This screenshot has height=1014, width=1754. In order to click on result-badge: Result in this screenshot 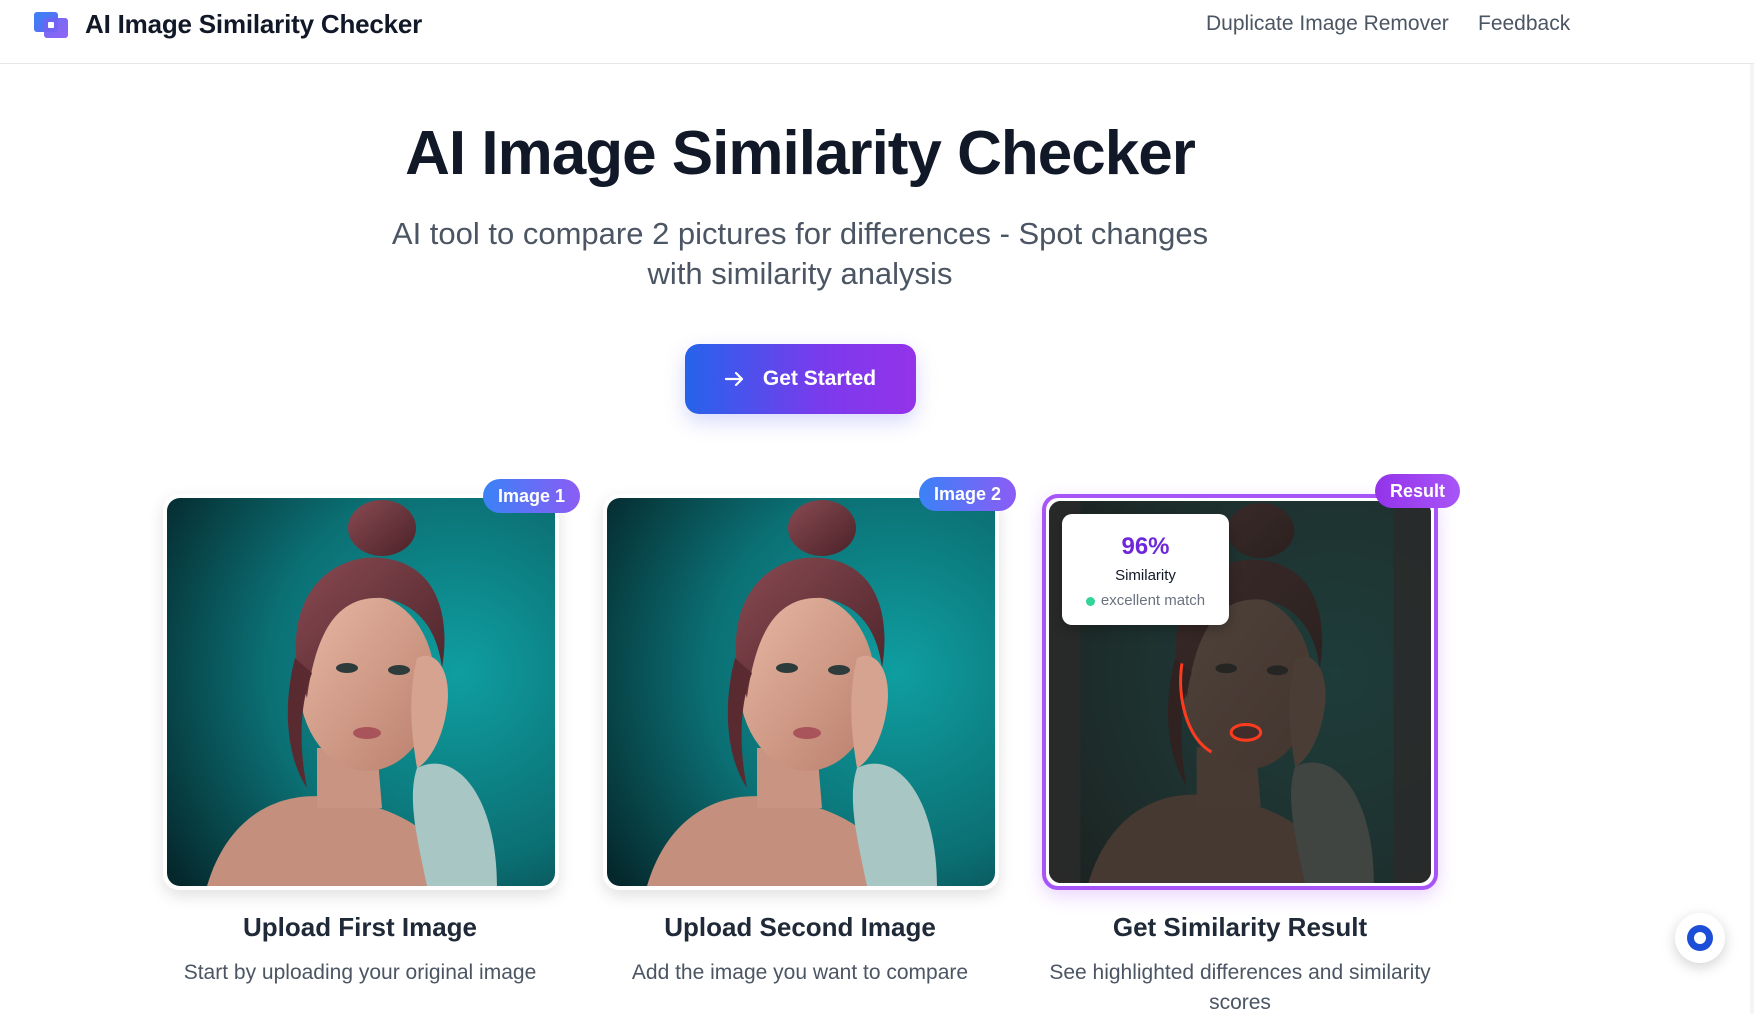, I will do `click(1418, 491)`.